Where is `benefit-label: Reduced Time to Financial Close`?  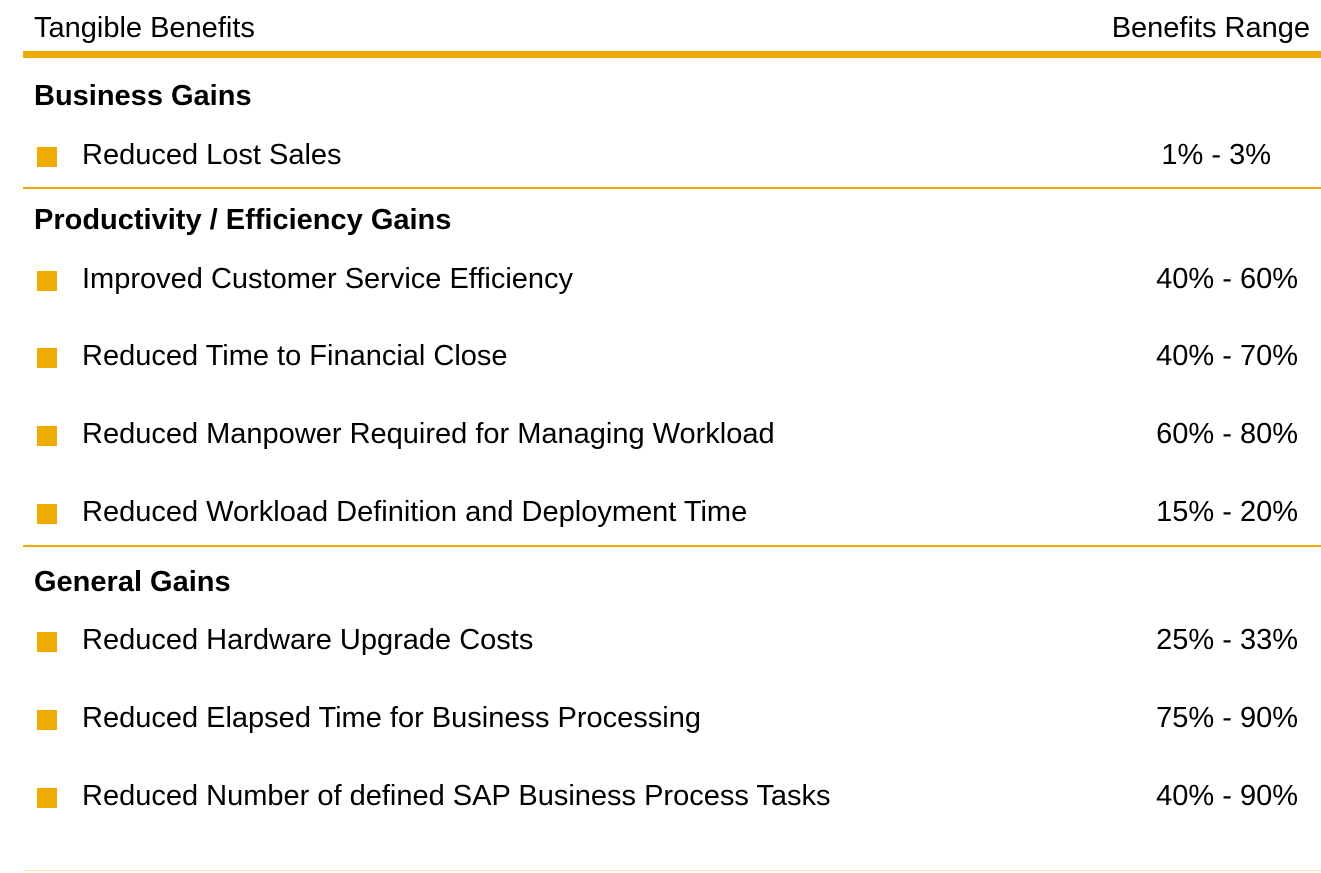 benefit-label: Reduced Time to Financial Close is located at coordinates (295, 356).